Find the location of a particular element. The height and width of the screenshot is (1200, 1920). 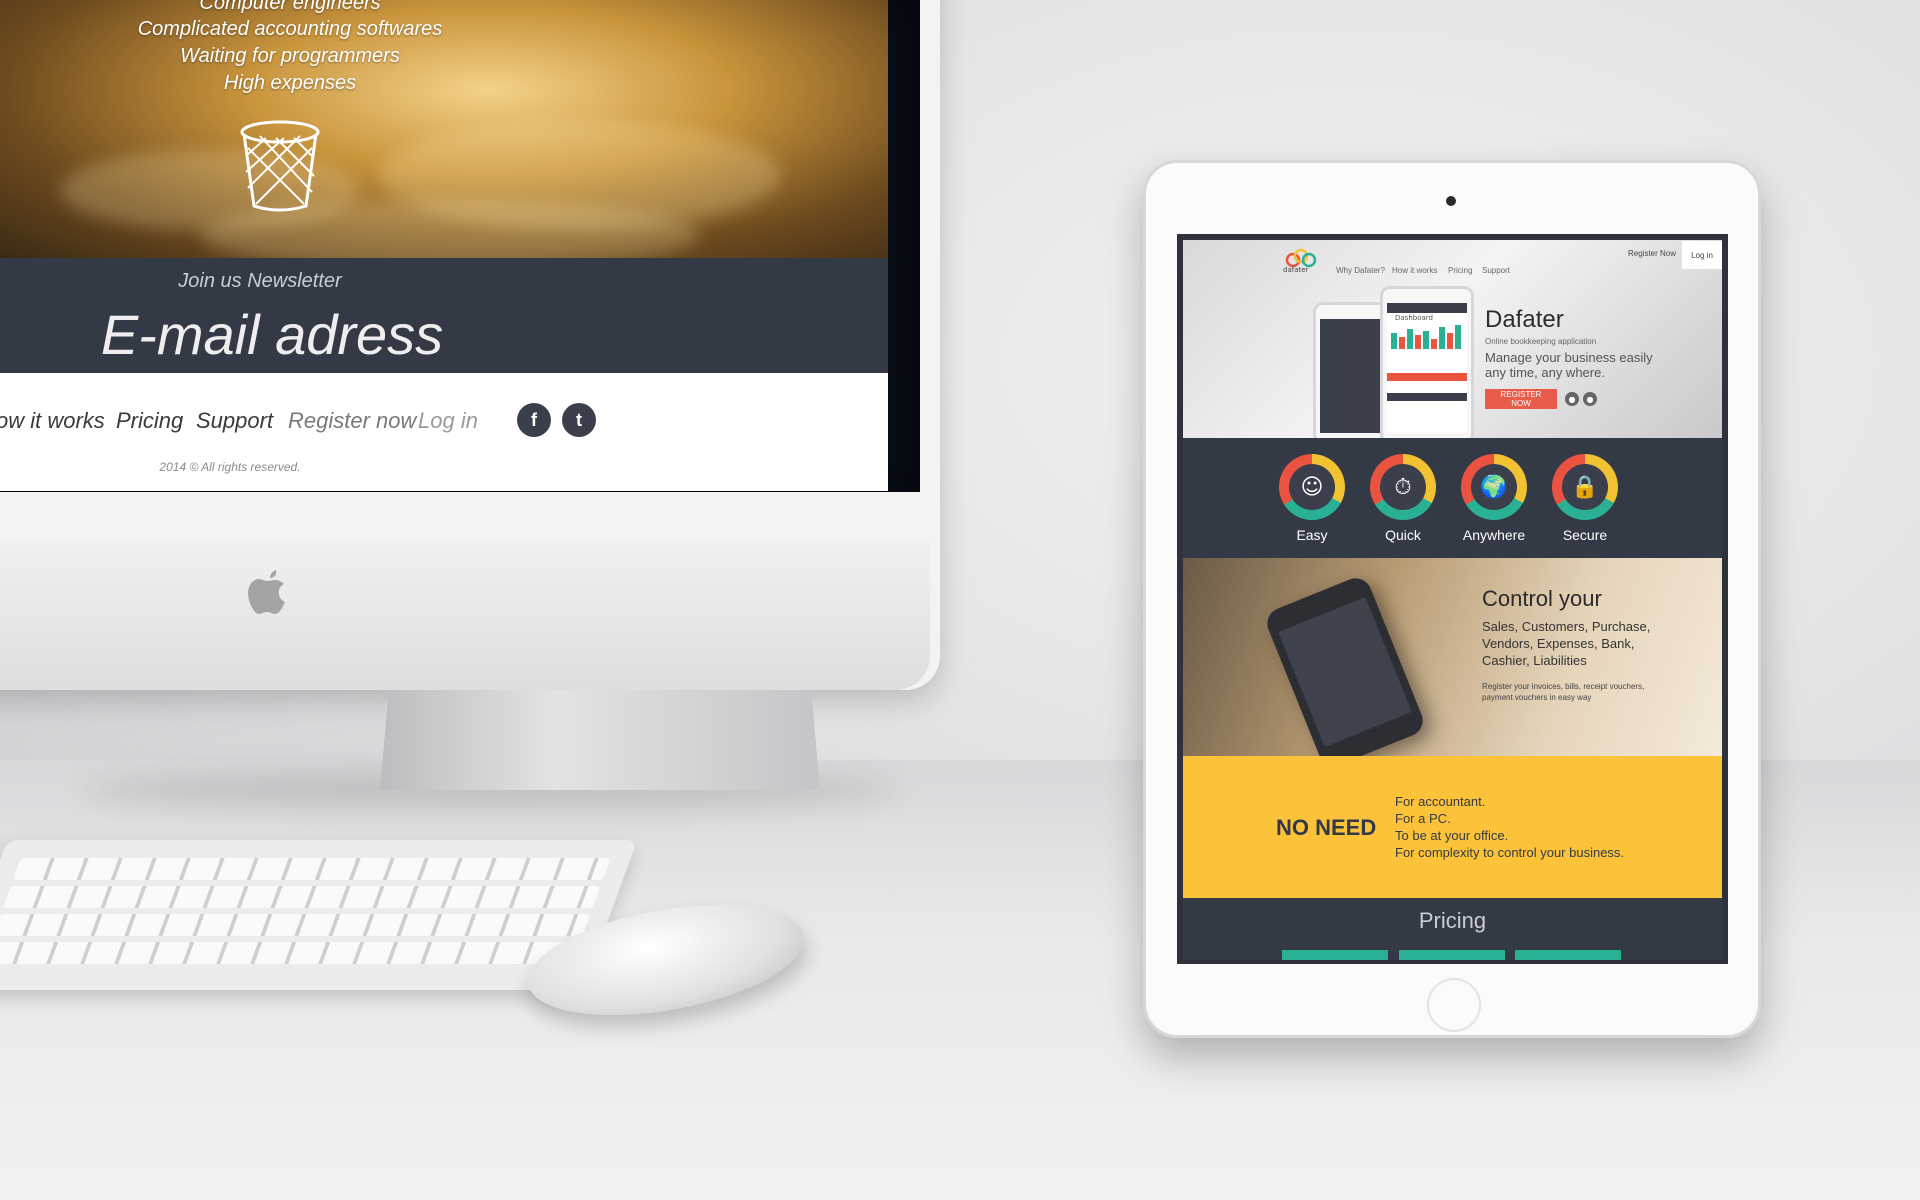

nav-why-dafater: Why Dafater? is located at coordinates (1360, 270).